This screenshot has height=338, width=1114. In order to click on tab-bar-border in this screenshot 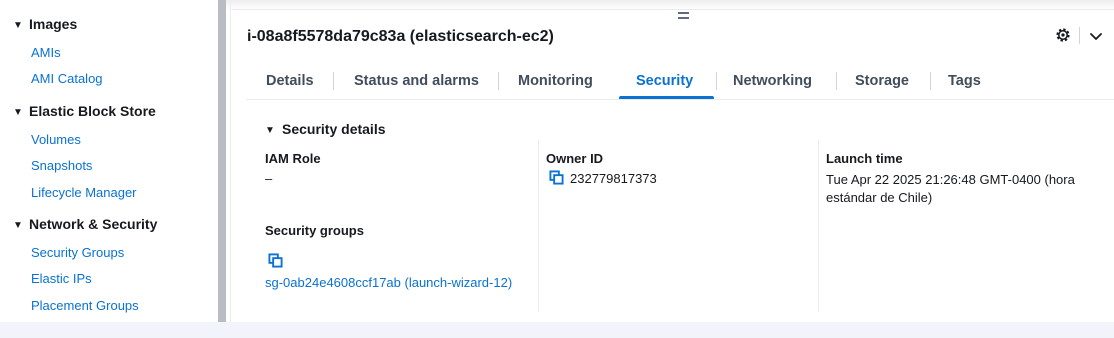, I will do `click(680, 99)`.